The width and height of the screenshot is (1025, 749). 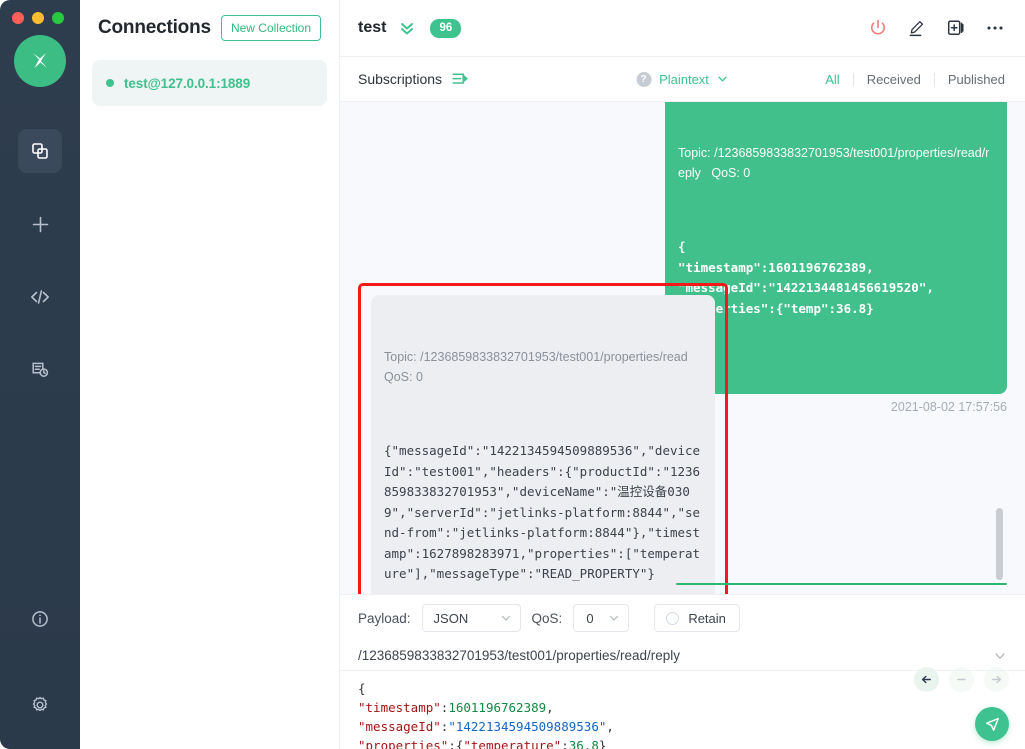 I want to click on editor-token: :{, so click(x=456, y=743).